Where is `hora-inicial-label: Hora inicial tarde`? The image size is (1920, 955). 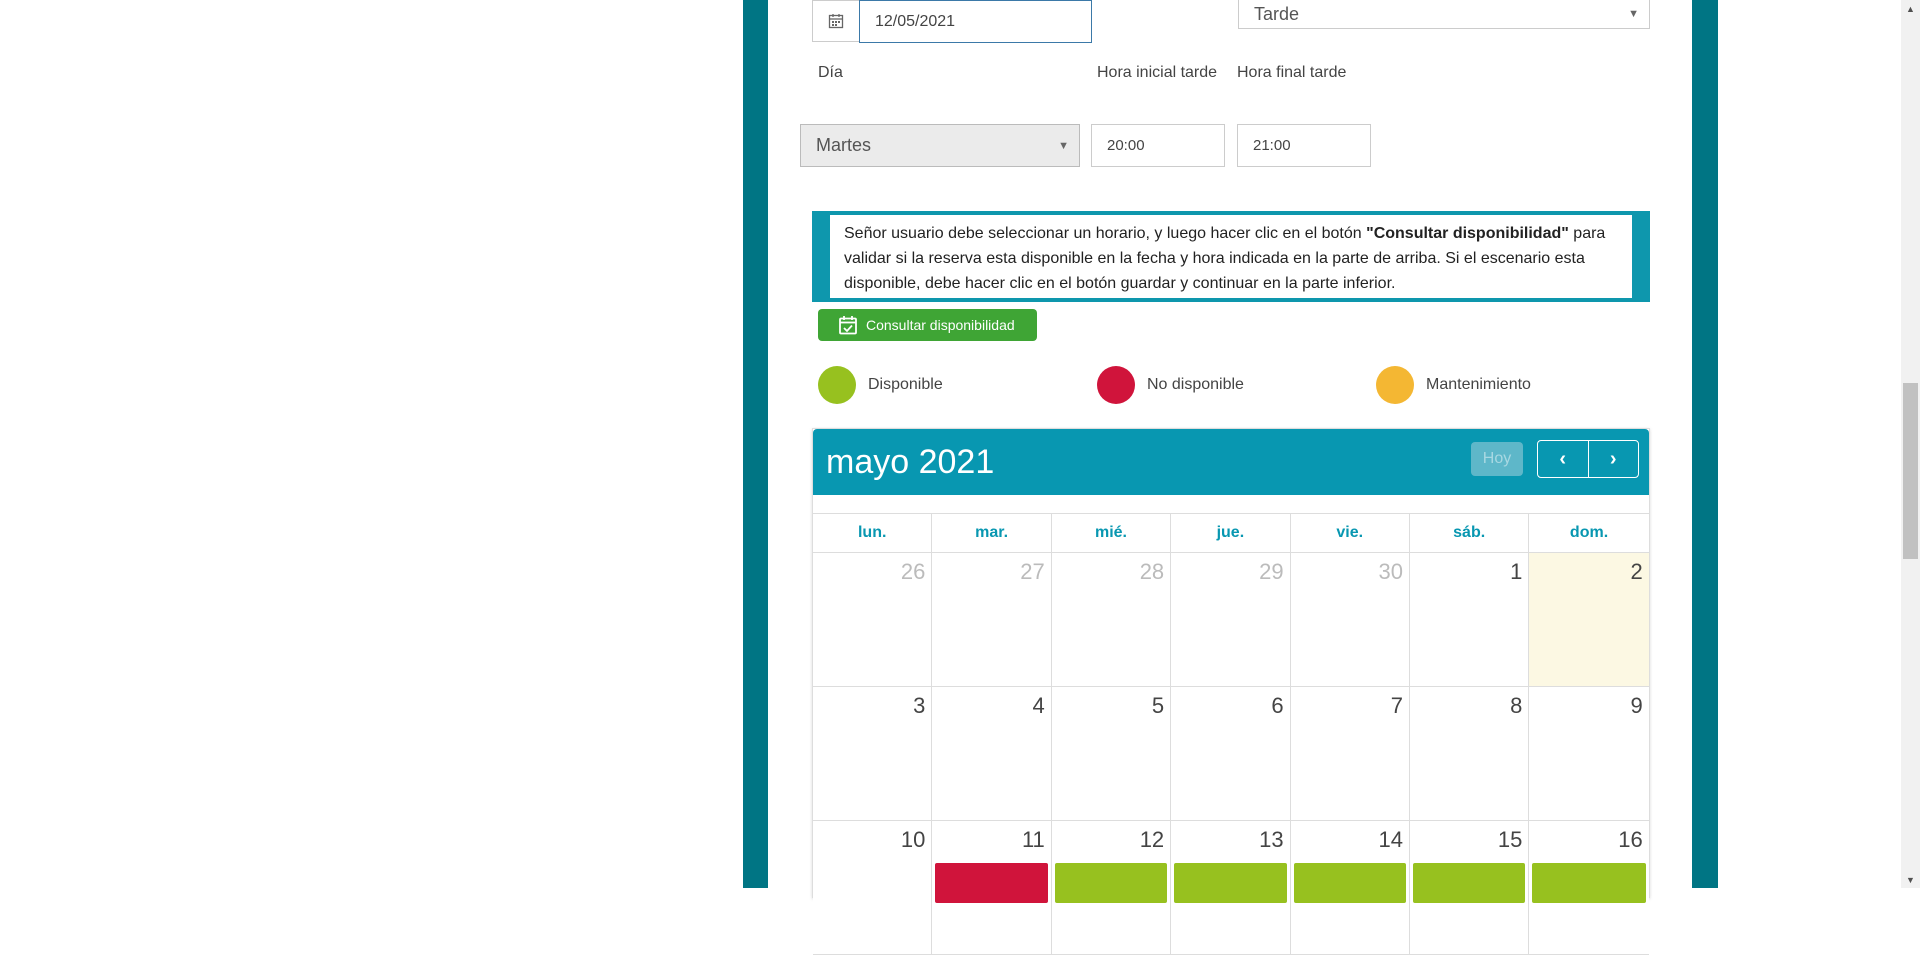
hora-inicial-label: Hora inicial tarde is located at coordinates (1157, 72).